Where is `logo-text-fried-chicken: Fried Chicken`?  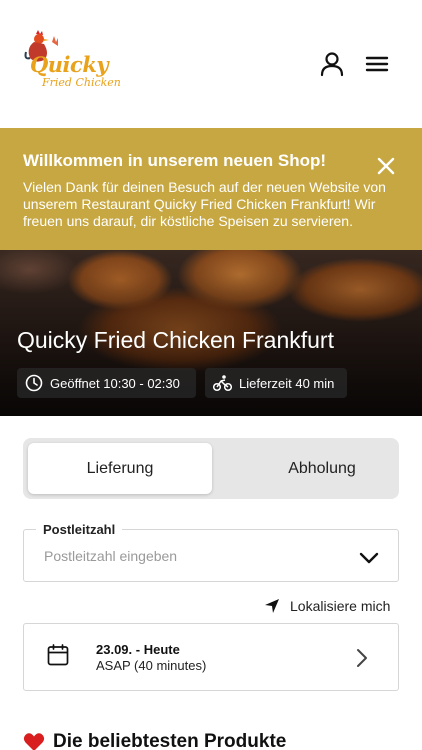
logo-text-fried-chicken: Fried Chicken is located at coordinates (81, 82).